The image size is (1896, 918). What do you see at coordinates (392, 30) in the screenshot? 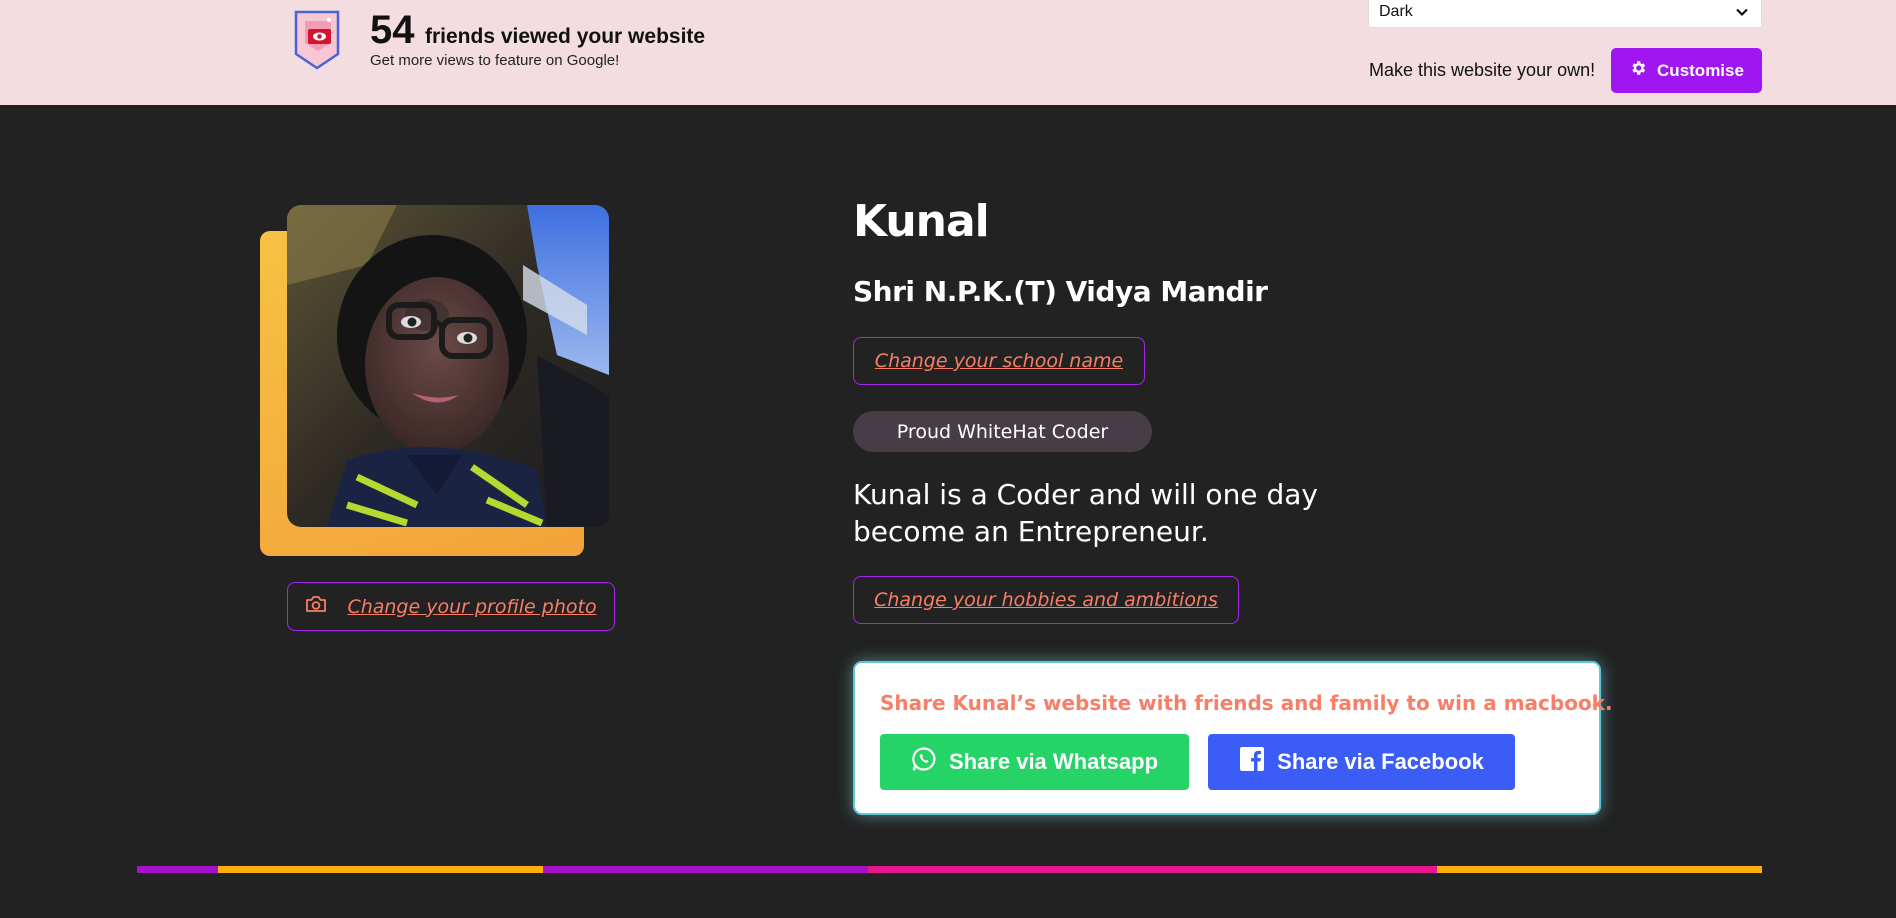
I see `views-count: 54` at bounding box center [392, 30].